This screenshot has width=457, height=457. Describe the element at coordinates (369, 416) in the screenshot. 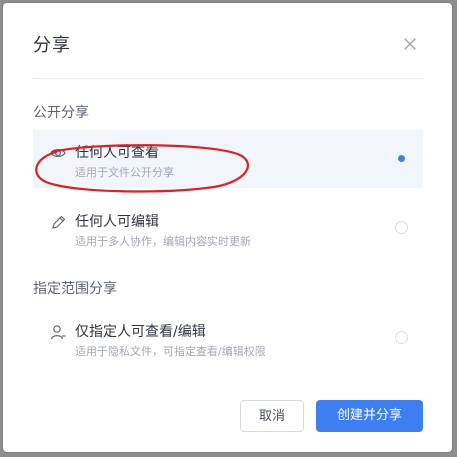

I see `create-share-button: 创建并分享` at that location.